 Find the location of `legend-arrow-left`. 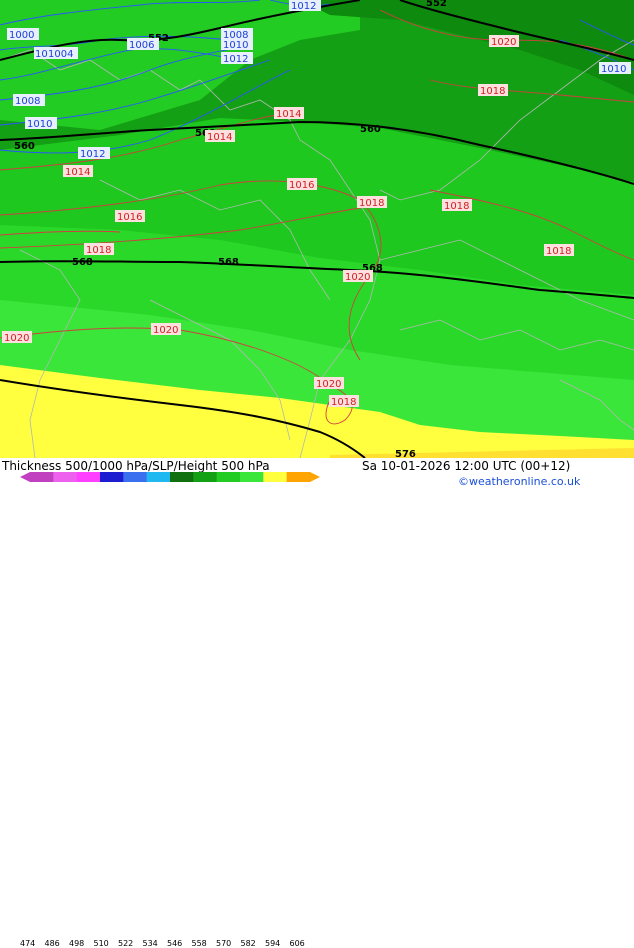

legend-arrow-left is located at coordinates (25, 477).